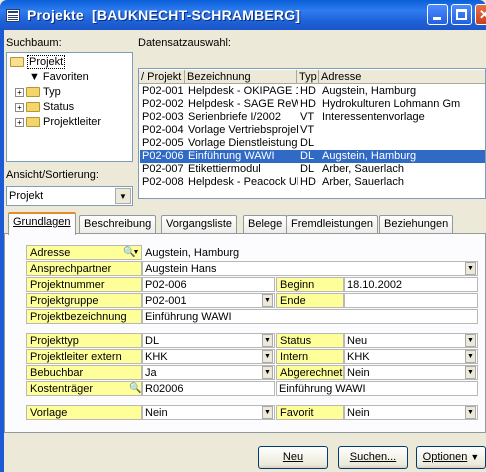 The width and height of the screenshot is (486, 472). I want to click on kostentraeger-label: Kostenträger, so click(84, 388).